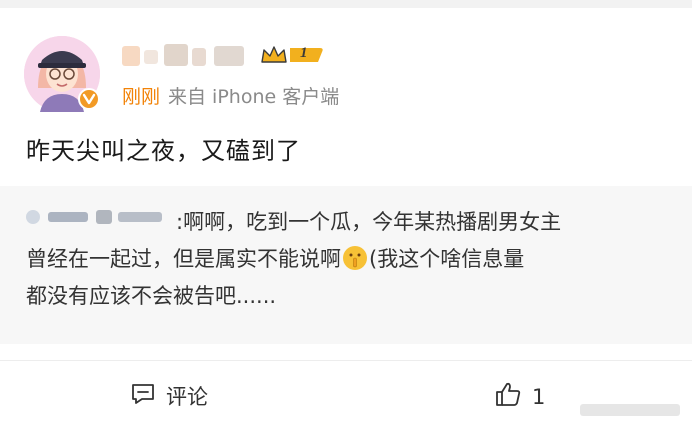 This screenshot has height=424, width=692. I want to click on post-meta: 刚刚 来自 iPhone 客户端, so click(230, 95).